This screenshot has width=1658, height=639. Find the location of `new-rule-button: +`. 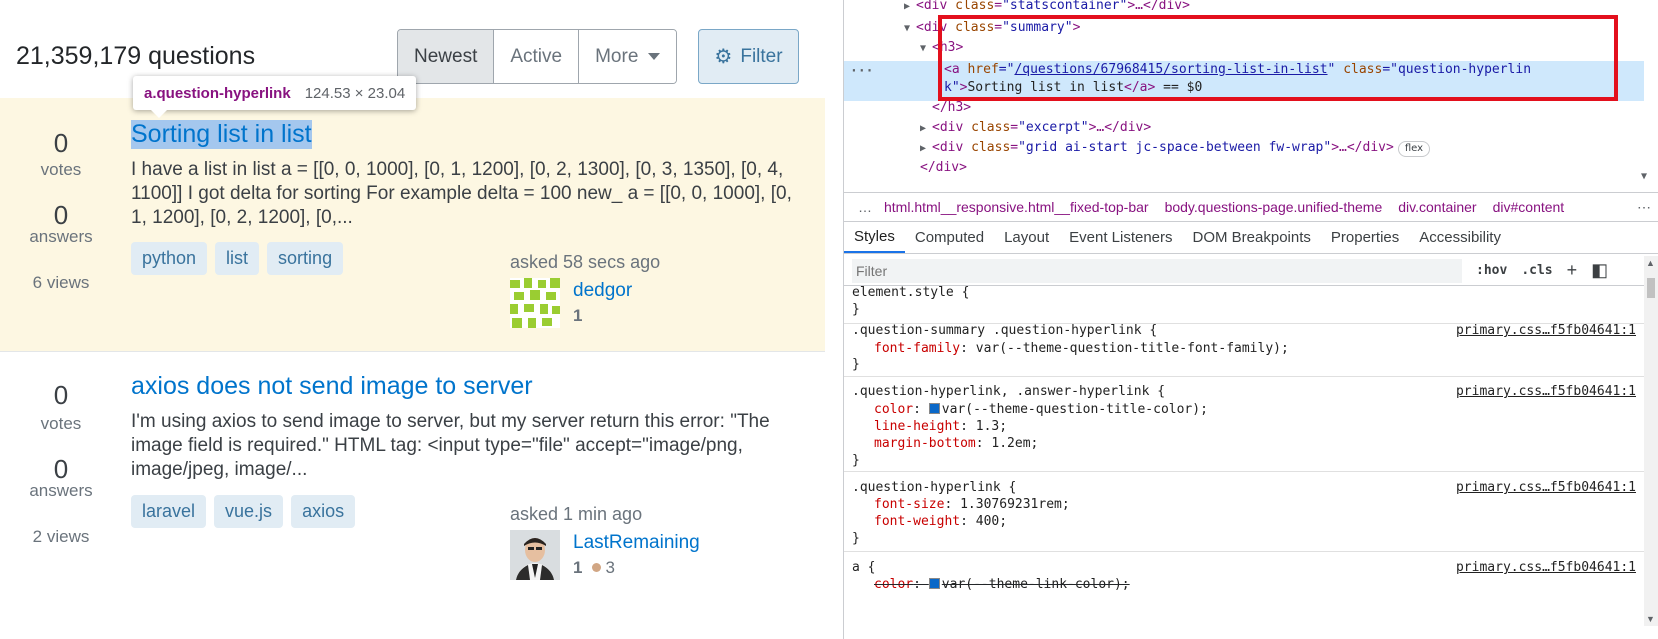

new-rule-button: + is located at coordinates (1572, 270).